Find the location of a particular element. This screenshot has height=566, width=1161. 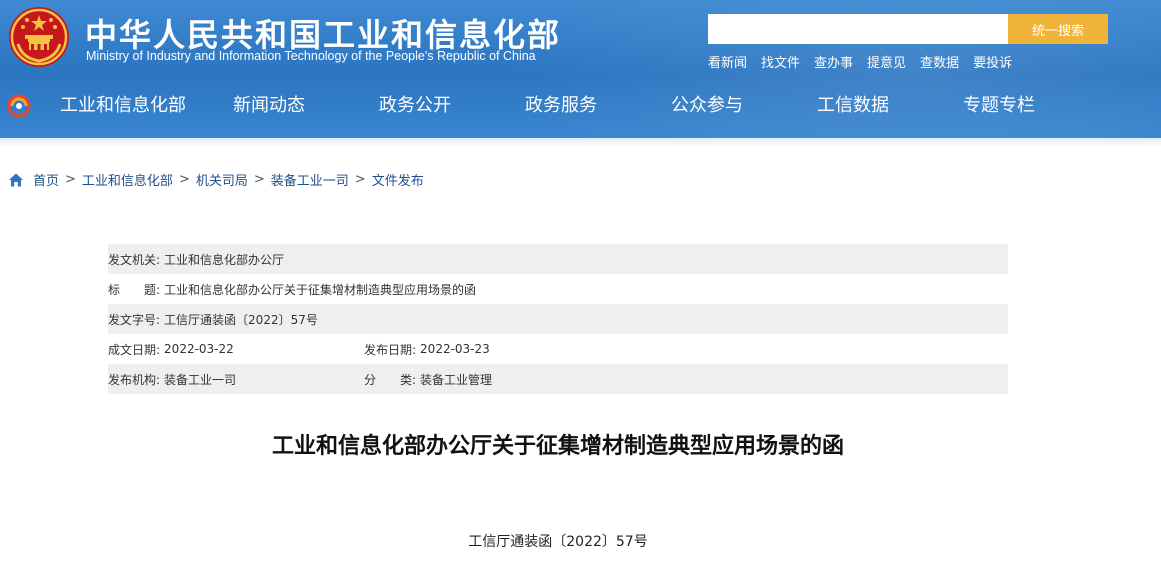

info-row-number: 发文字号: 工信厅通装函〔2022〕57号 is located at coordinates (558, 319).